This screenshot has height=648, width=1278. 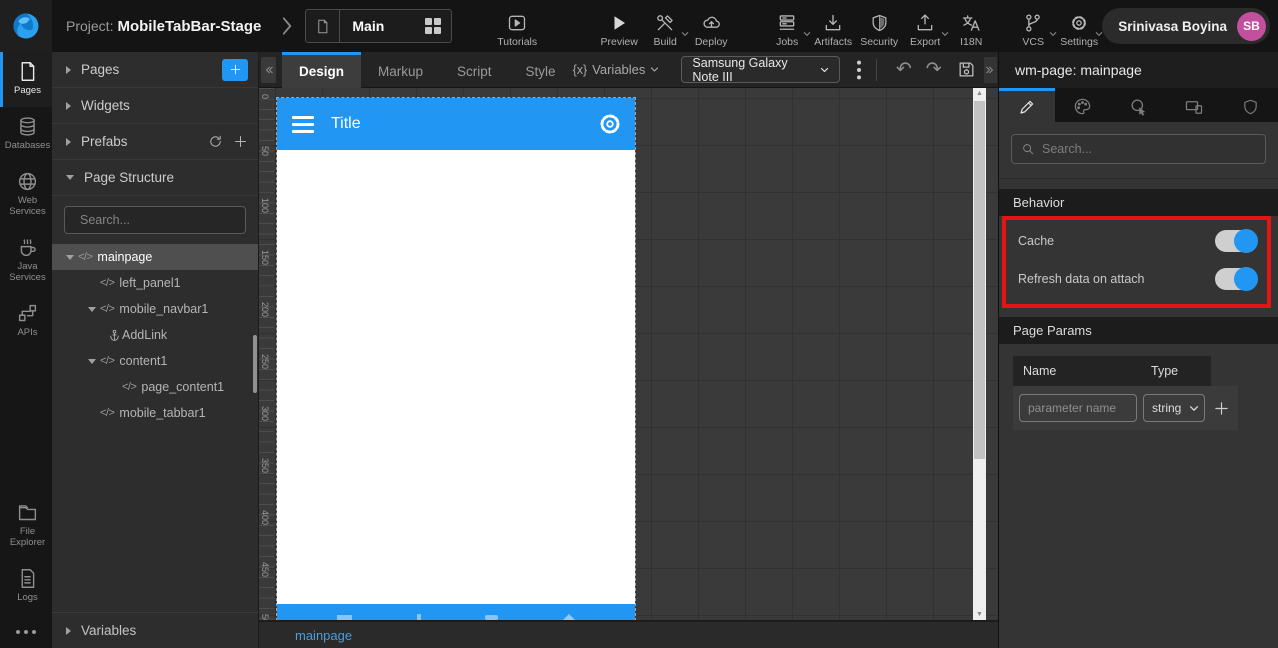 What do you see at coordinates (971, 23) in the screenshot?
I see `i18n-icon` at bounding box center [971, 23].